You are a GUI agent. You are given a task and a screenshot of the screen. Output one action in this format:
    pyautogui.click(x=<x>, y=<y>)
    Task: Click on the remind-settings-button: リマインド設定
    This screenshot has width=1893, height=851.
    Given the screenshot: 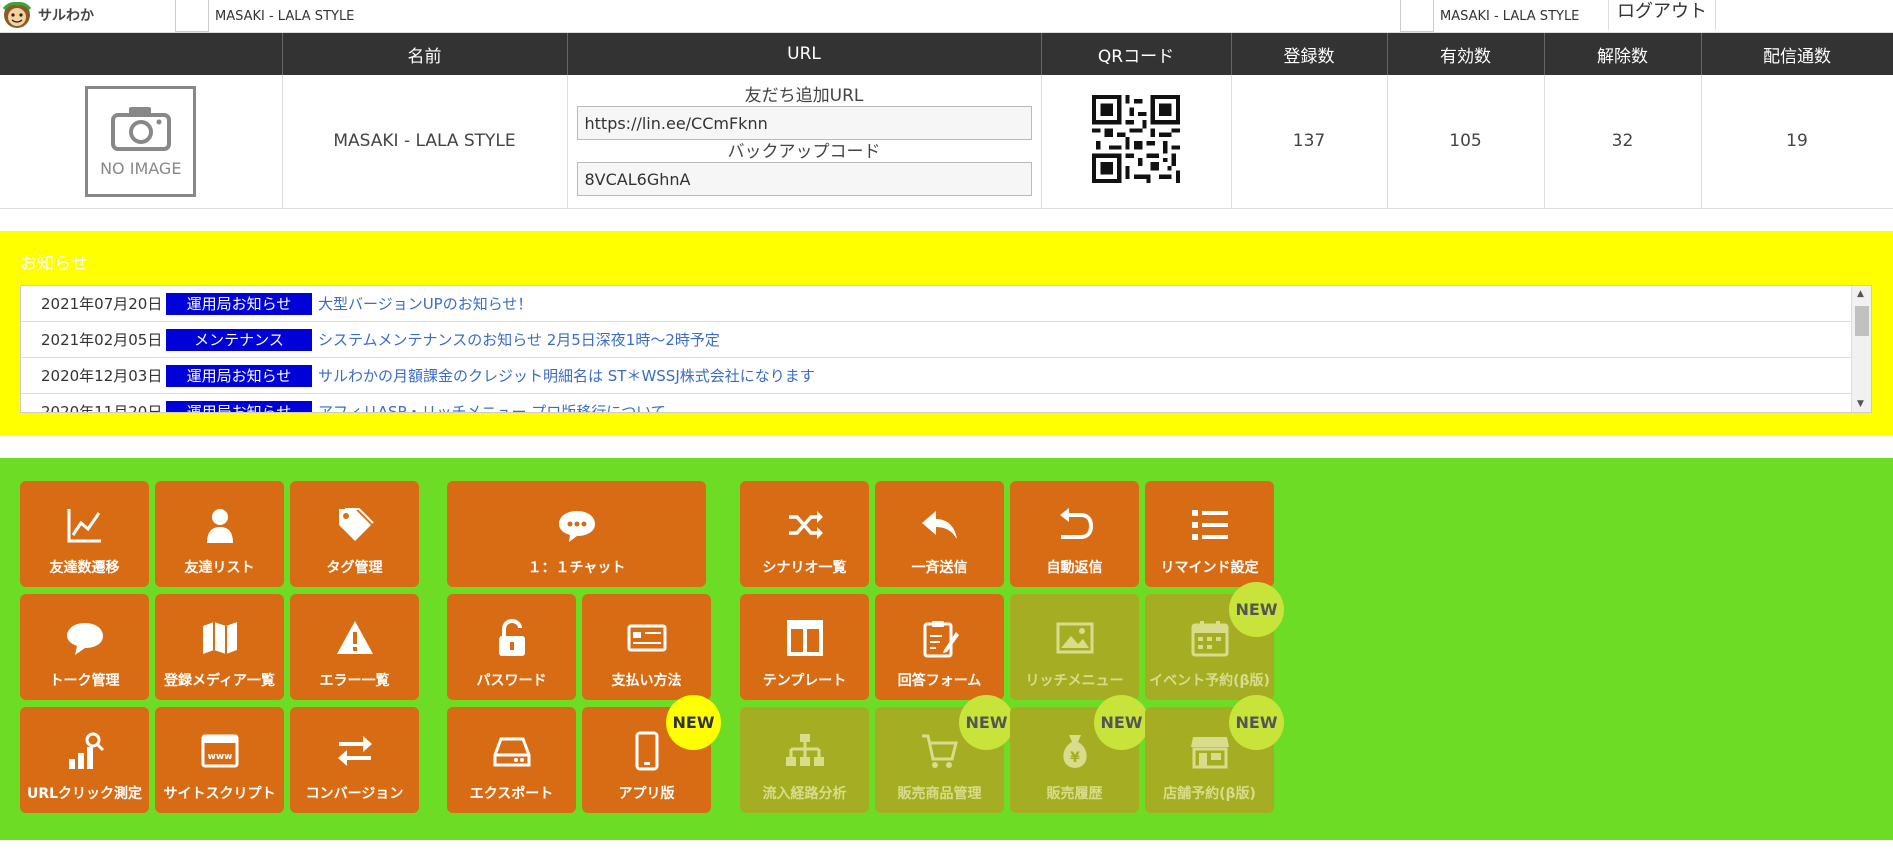 What is the action you would take?
    pyautogui.click(x=1209, y=534)
    